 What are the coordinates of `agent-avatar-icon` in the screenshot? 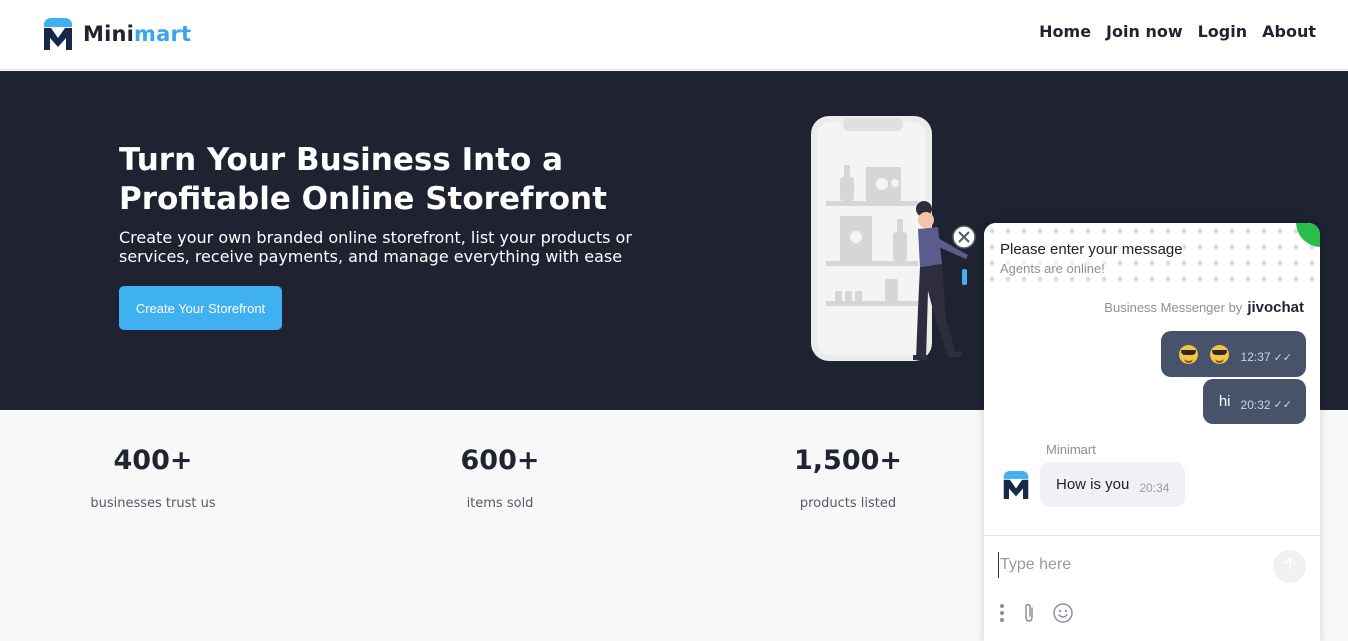 It's located at (1016, 485).